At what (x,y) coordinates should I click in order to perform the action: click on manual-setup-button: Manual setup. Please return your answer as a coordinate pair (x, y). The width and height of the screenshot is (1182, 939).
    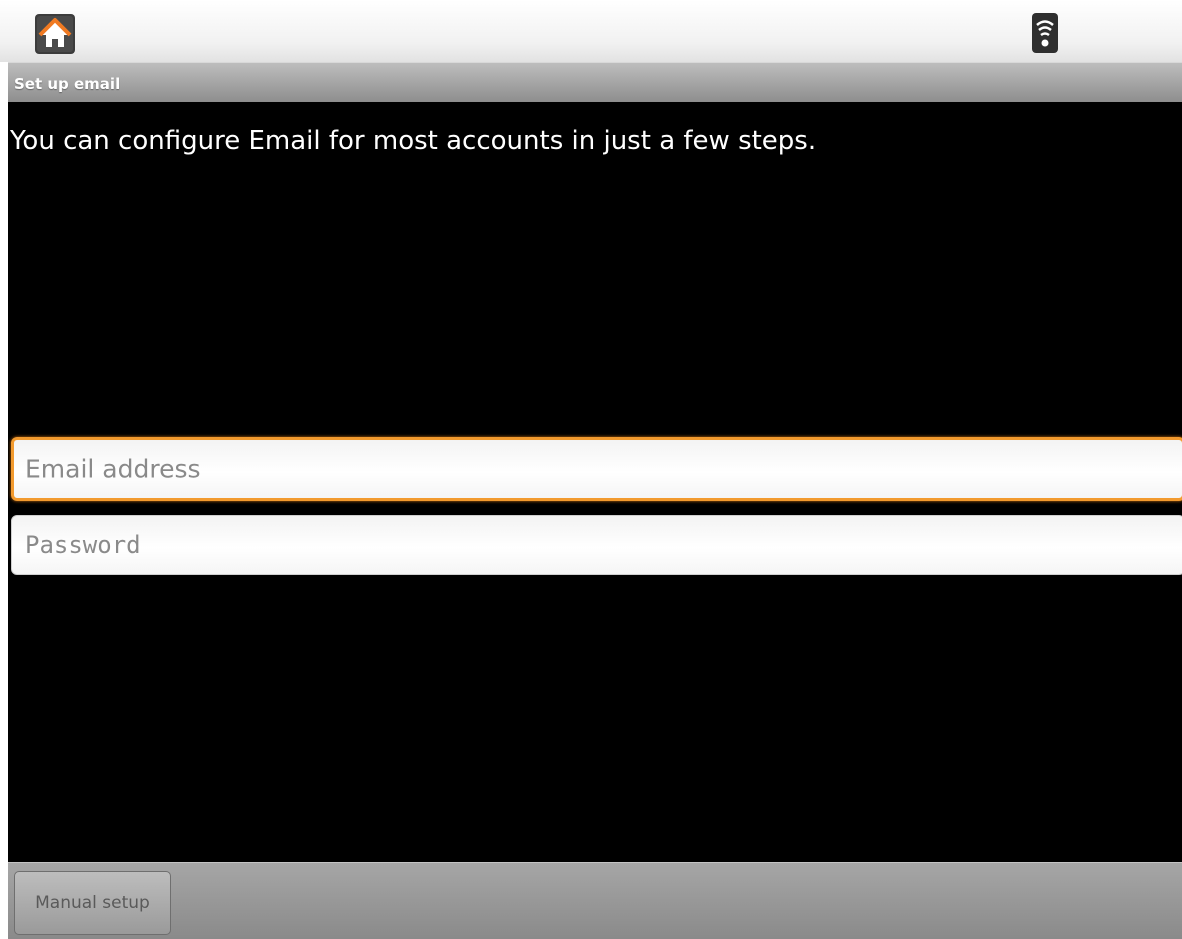
    Looking at the image, I should click on (92, 903).